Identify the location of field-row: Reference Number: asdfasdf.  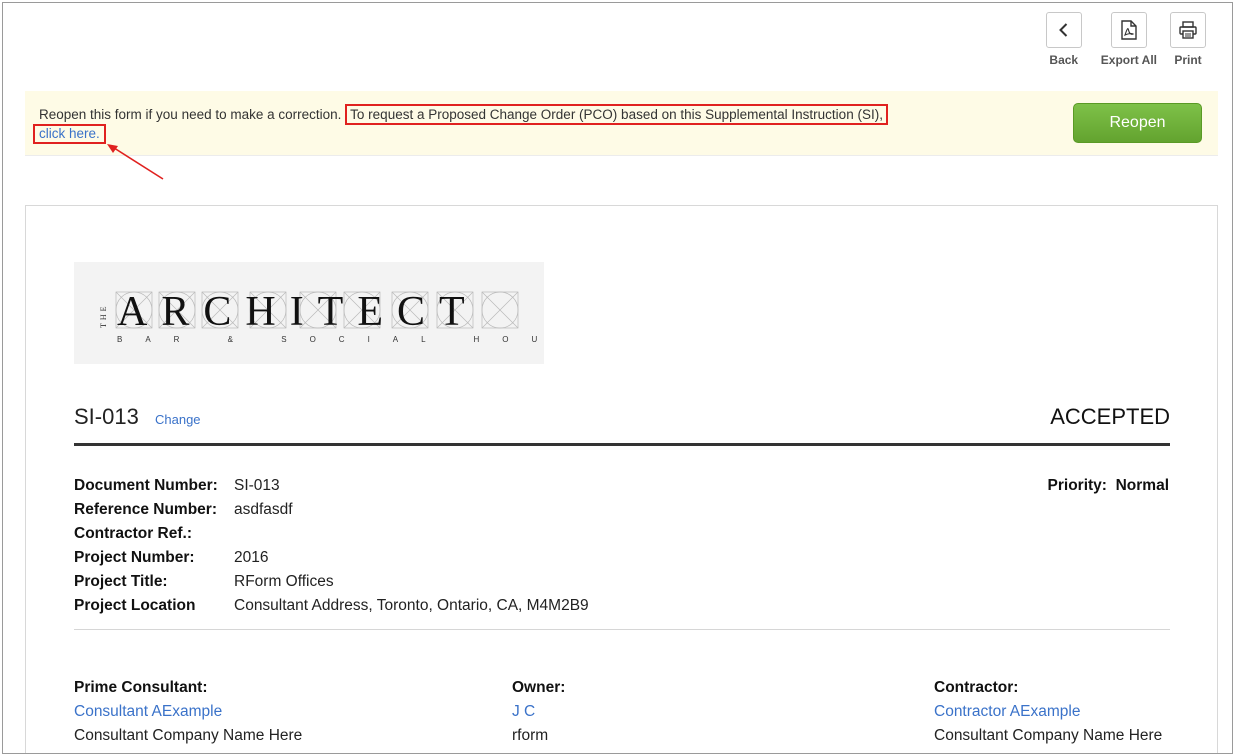
(331, 510).